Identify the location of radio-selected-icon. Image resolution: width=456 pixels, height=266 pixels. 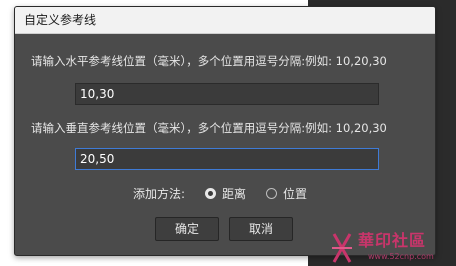
(210, 193).